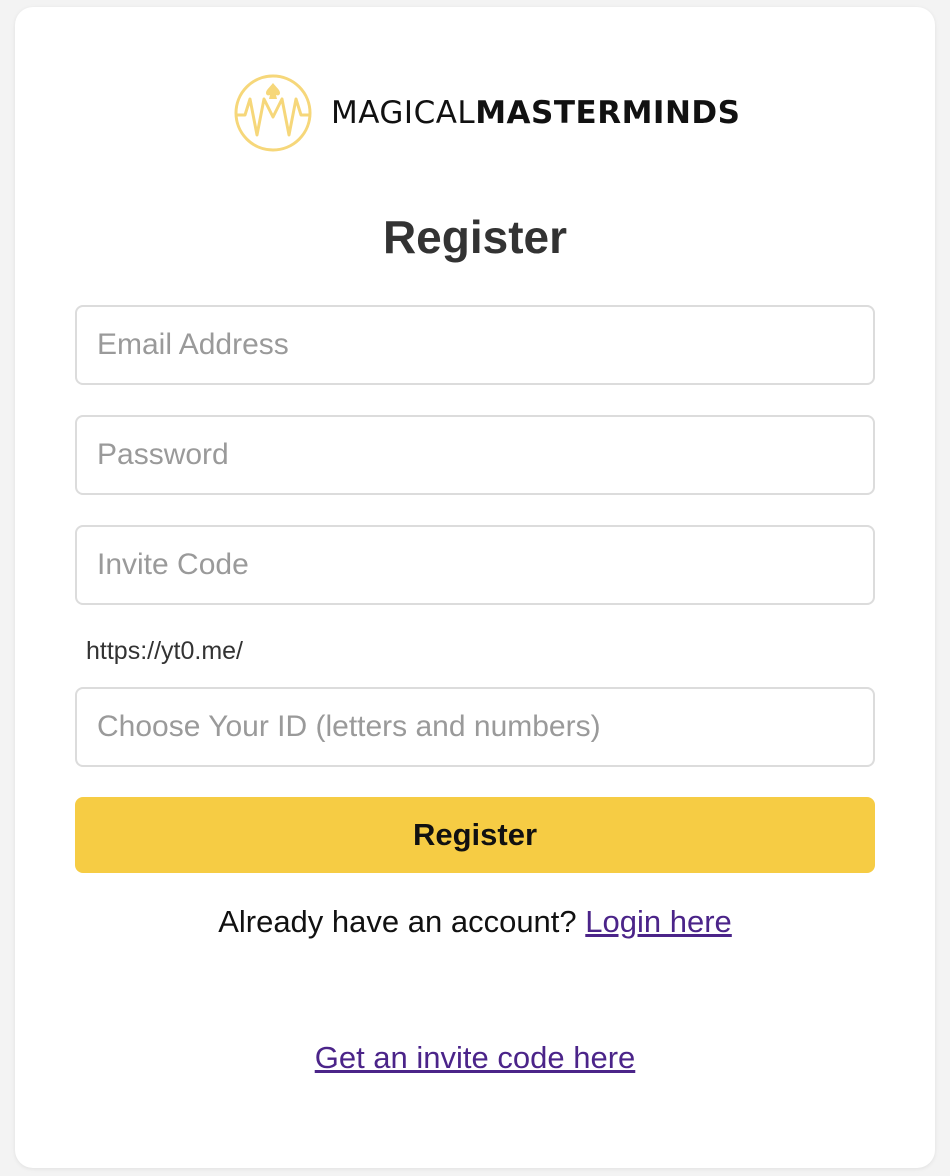  Describe the element at coordinates (658, 921) in the screenshot. I see `login-link: Login here` at that location.